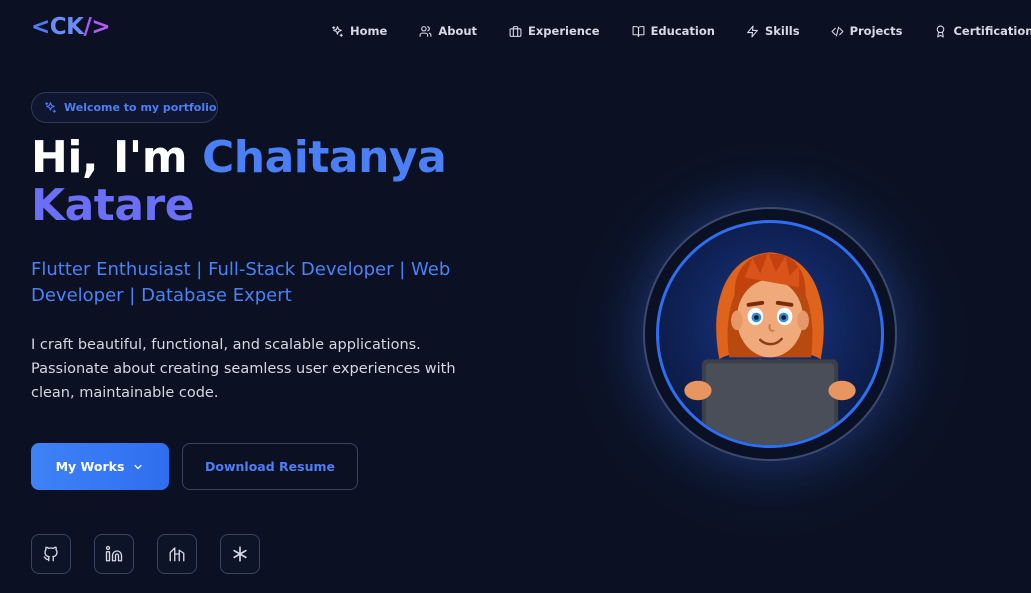  What do you see at coordinates (116, 157) in the screenshot?
I see `hero-greeting: Hi, I'm` at bounding box center [116, 157].